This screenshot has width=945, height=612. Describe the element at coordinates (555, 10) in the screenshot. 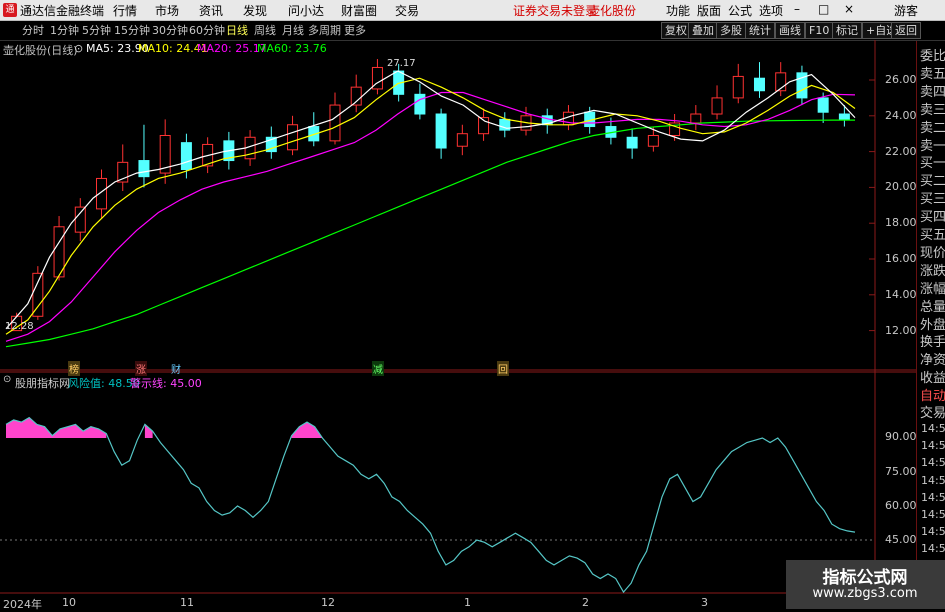

I see `login-notice: 证券交易未登录` at that location.